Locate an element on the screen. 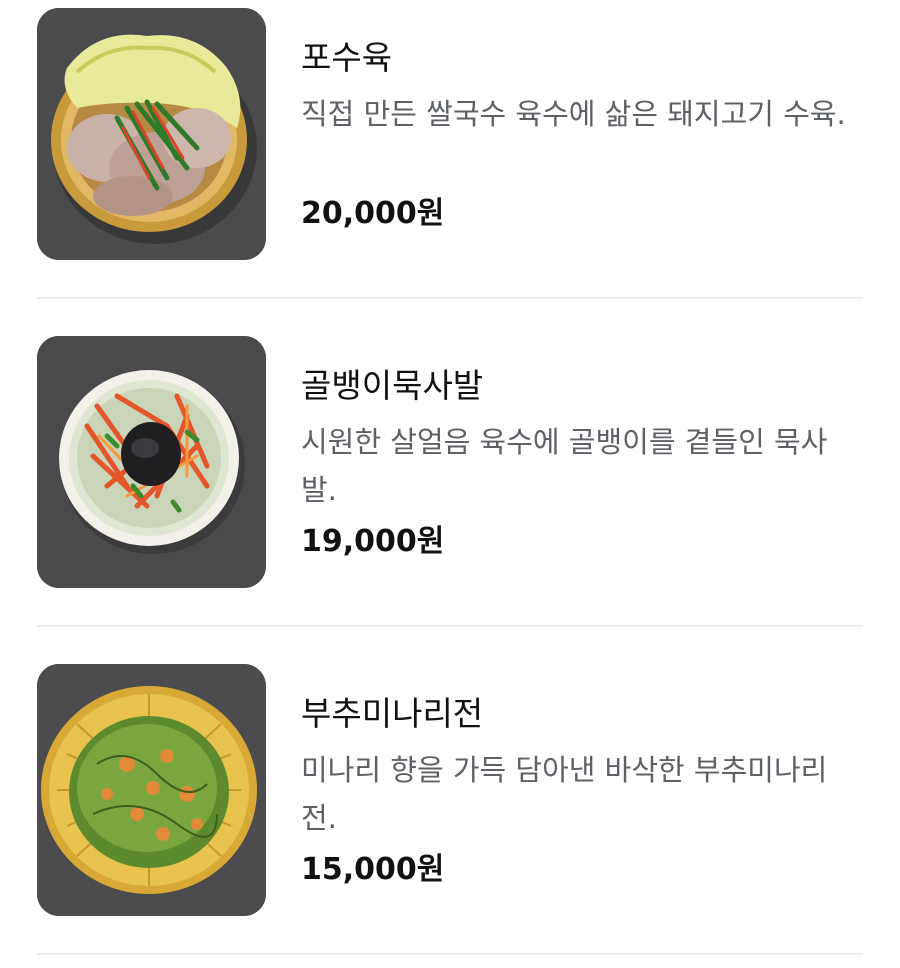  menu-item-price: 20,000원 is located at coordinates (373, 213).